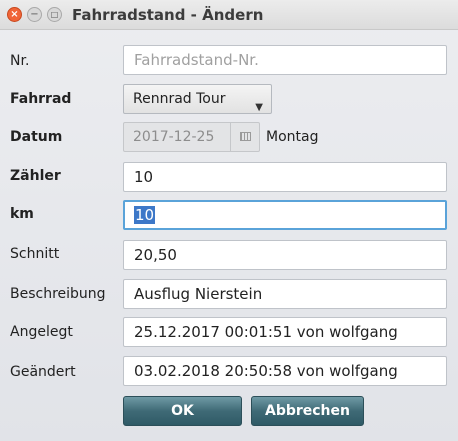  What do you see at coordinates (54, 14) in the screenshot?
I see `maximize-icon: □` at bounding box center [54, 14].